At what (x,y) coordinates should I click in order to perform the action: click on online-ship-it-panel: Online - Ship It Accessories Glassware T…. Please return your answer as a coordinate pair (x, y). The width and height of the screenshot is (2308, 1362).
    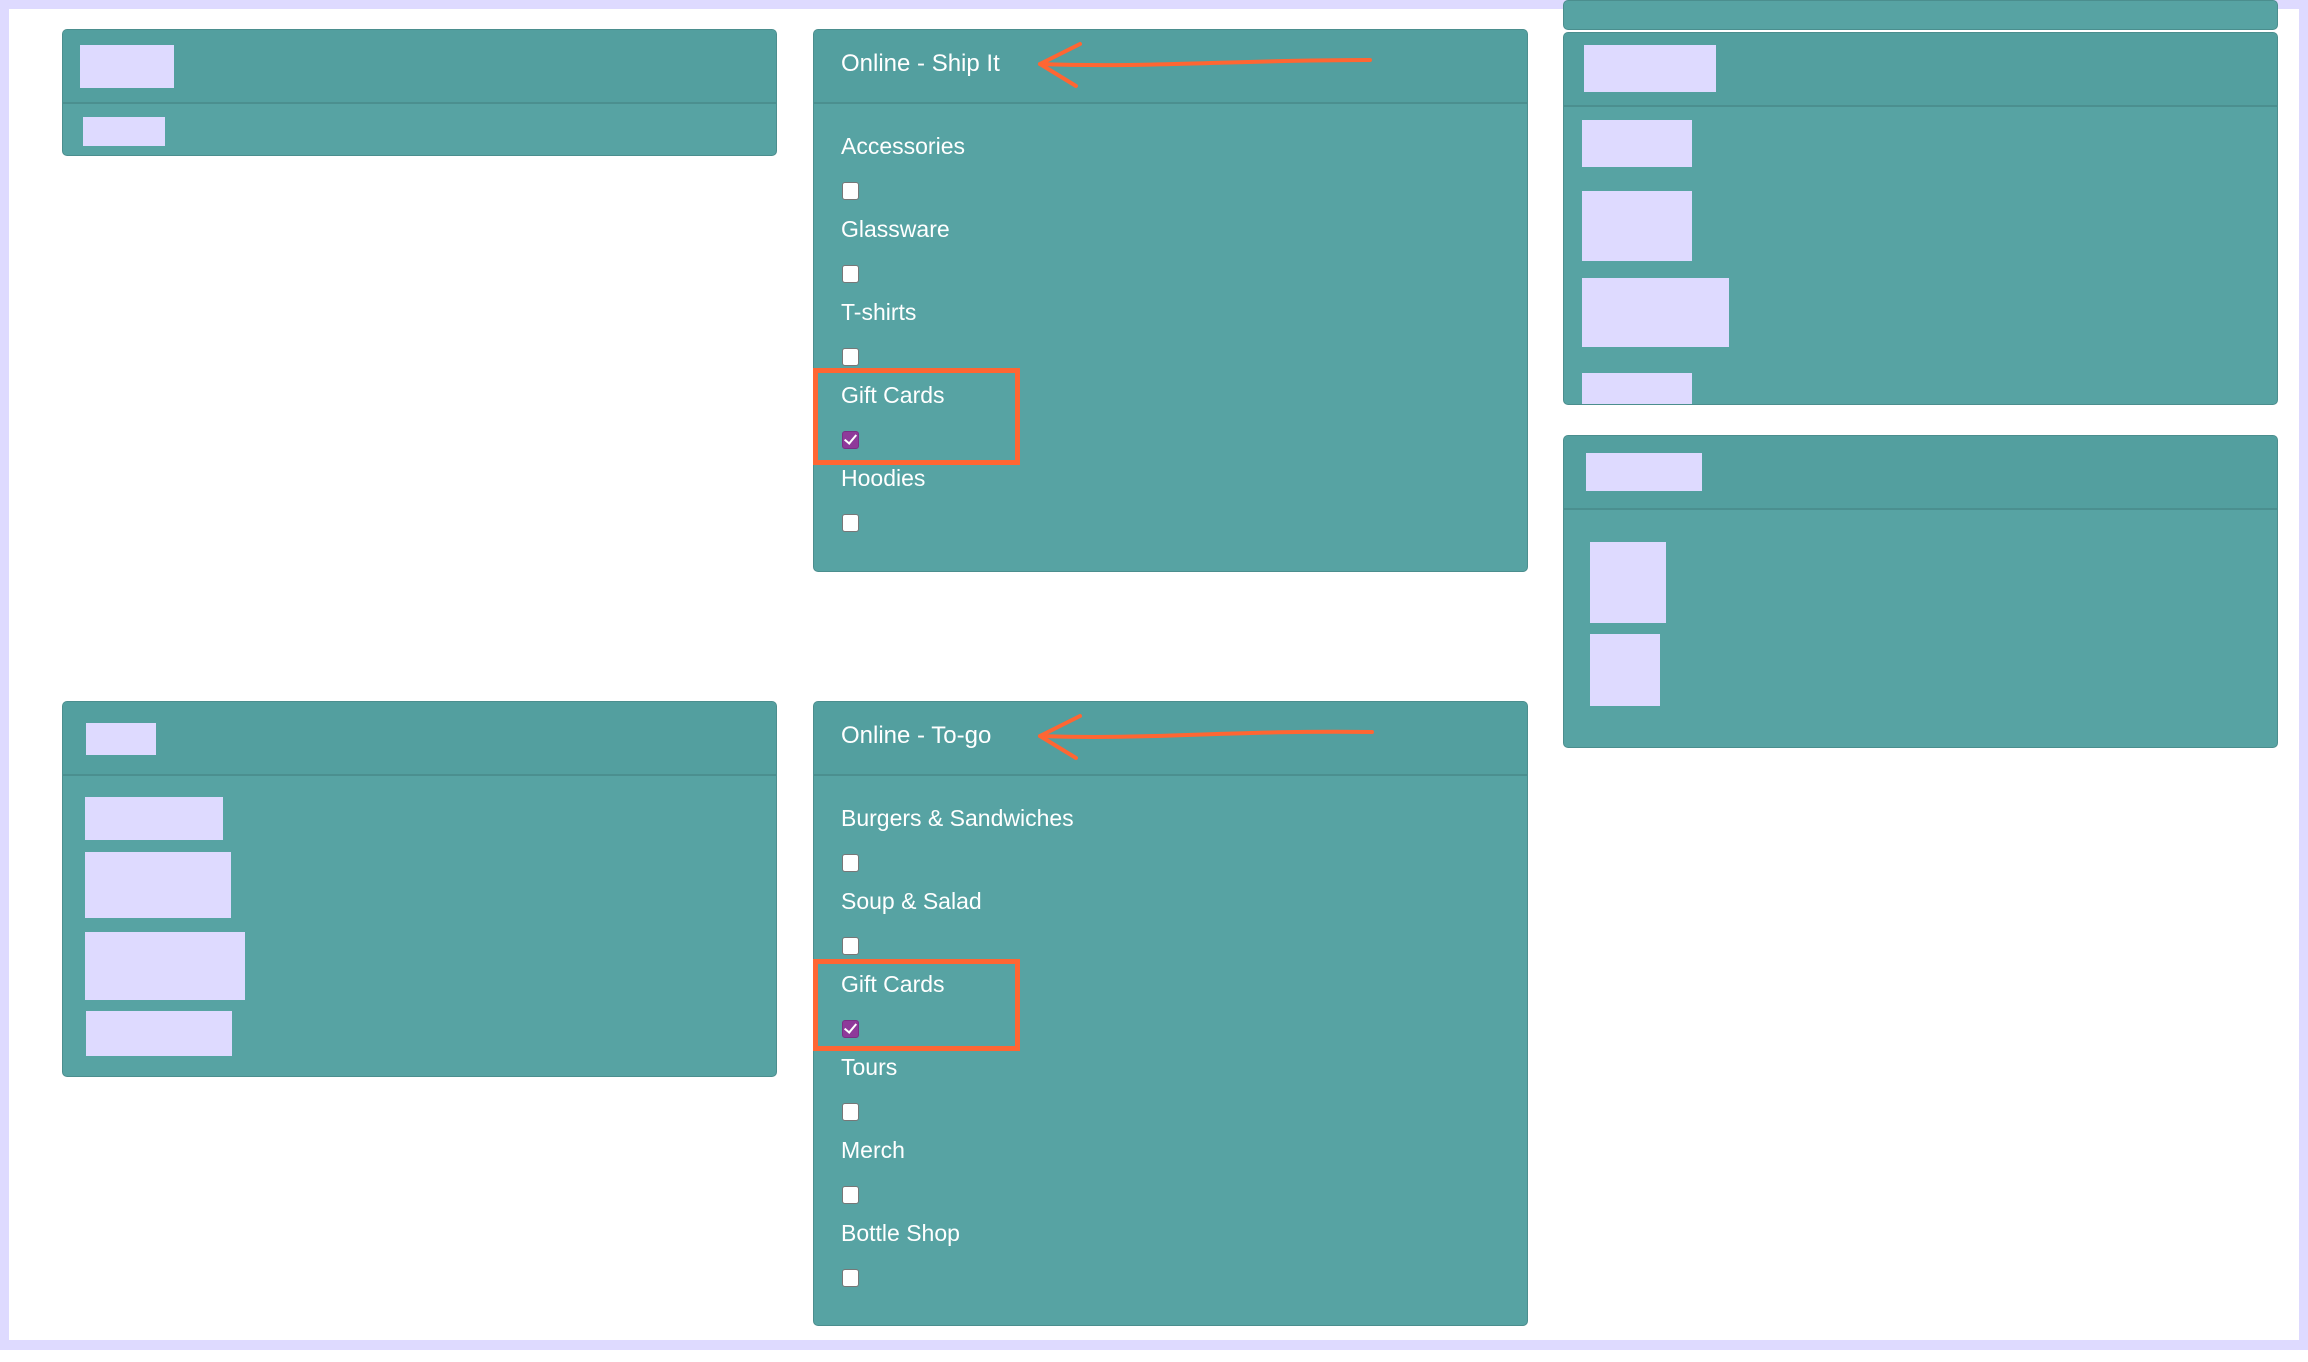
    Looking at the image, I should click on (1170, 300).